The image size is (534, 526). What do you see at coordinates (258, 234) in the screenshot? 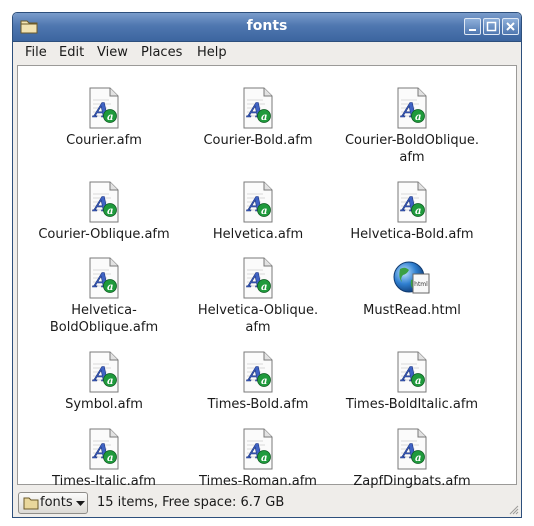
I see `file-label: Helvetica.afm` at bounding box center [258, 234].